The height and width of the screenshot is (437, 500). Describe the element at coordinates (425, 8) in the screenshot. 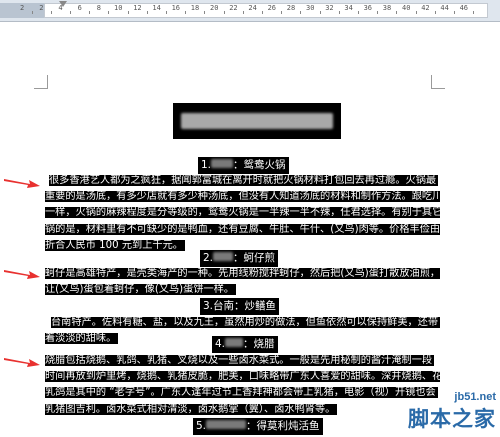

I see `ruler-tick-label: 42` at that location.